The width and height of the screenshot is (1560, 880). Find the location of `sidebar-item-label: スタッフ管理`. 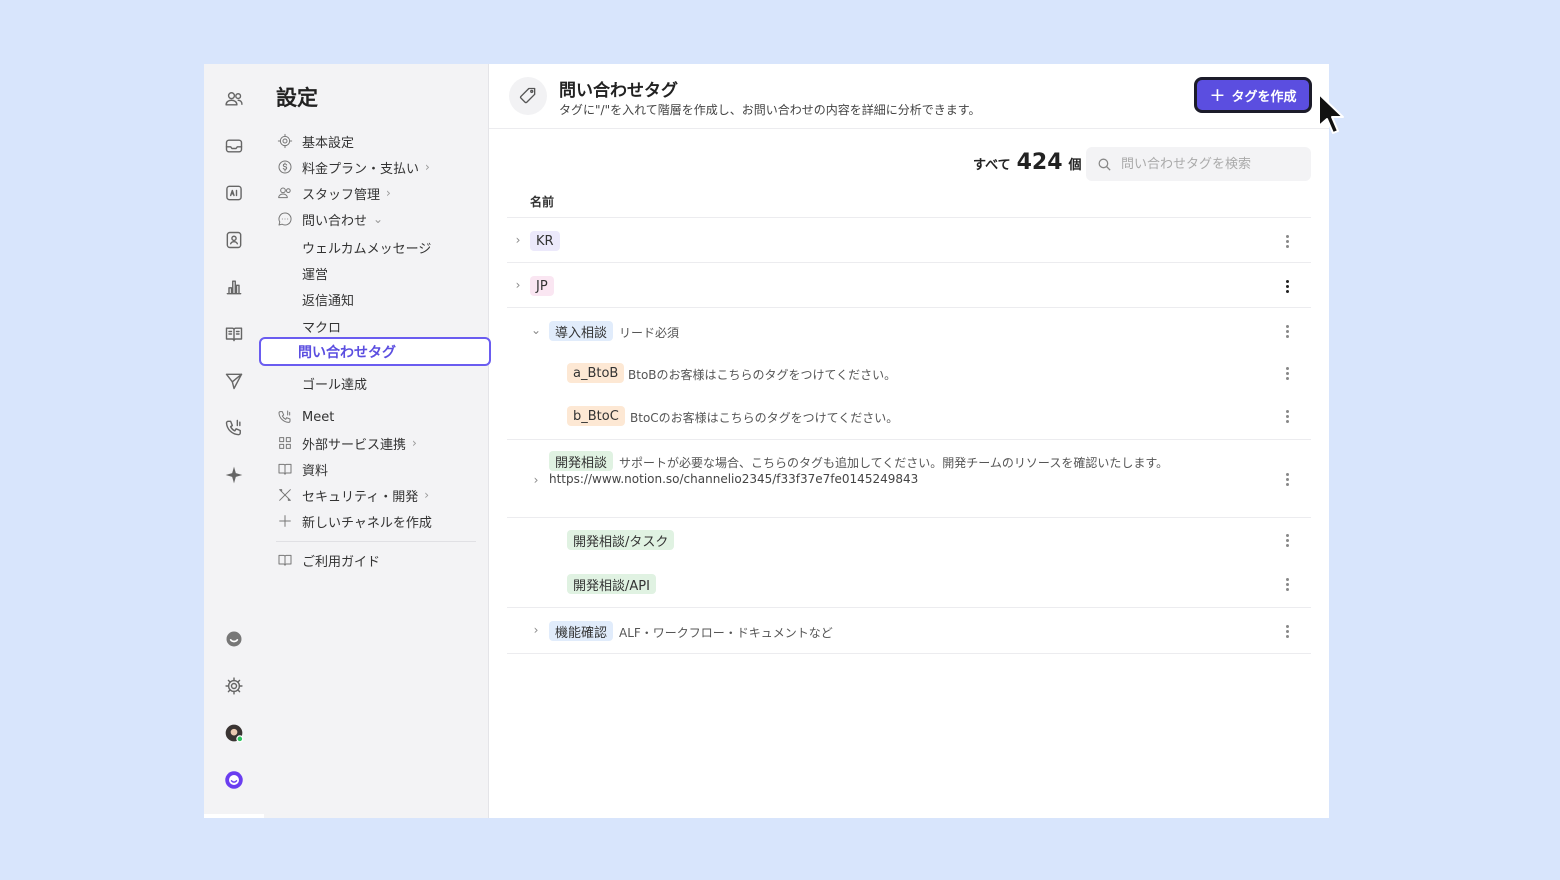

sidebar-item-label: スタッフ管理 is located at coordinates (341, 195).